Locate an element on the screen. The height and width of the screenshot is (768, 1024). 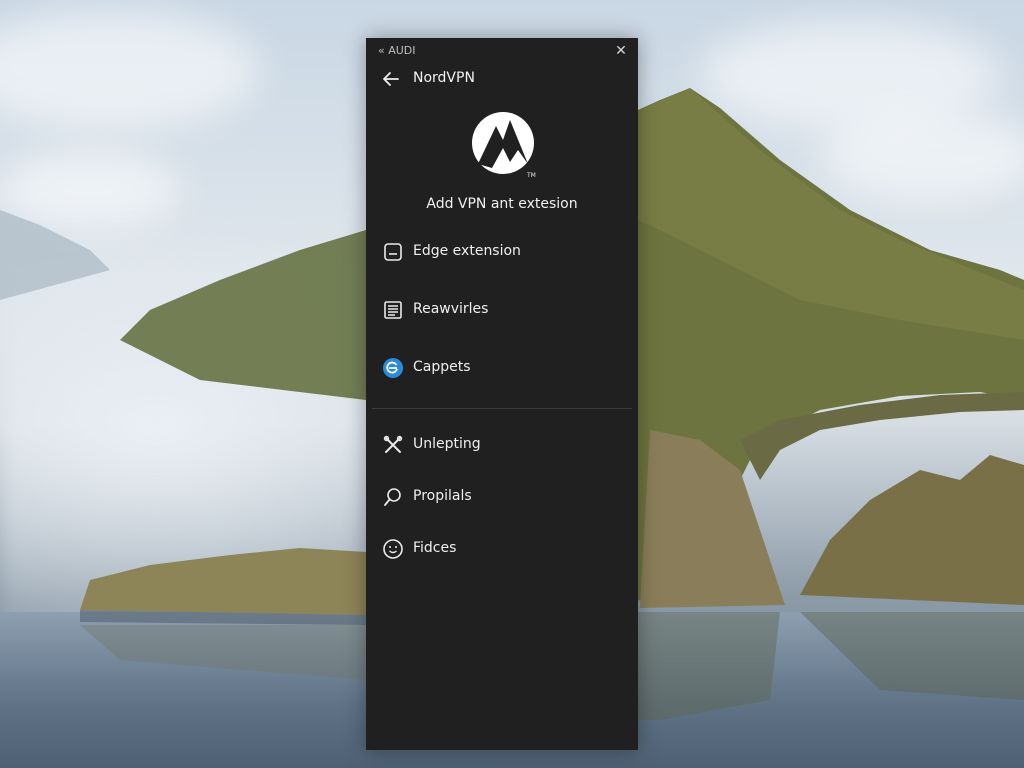
edge-extension-icon is located at coordinates (393, 252).